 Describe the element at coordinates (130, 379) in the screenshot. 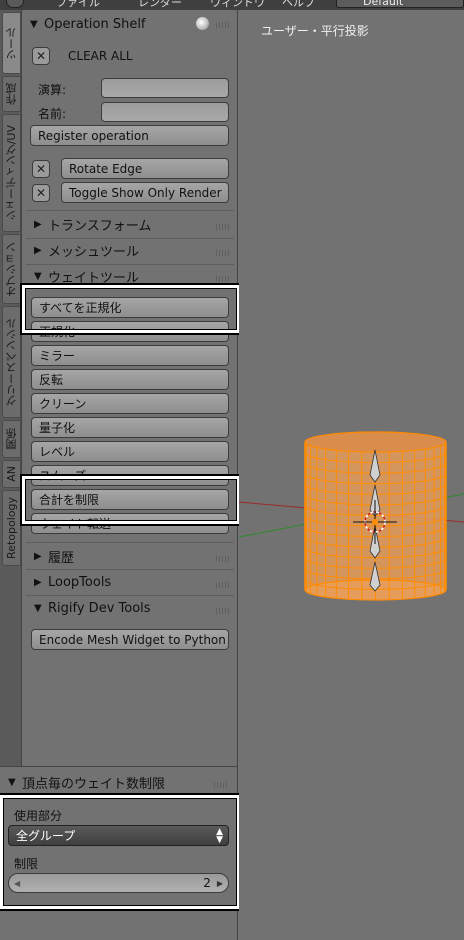

I see `invert-button: 反転` at that location.